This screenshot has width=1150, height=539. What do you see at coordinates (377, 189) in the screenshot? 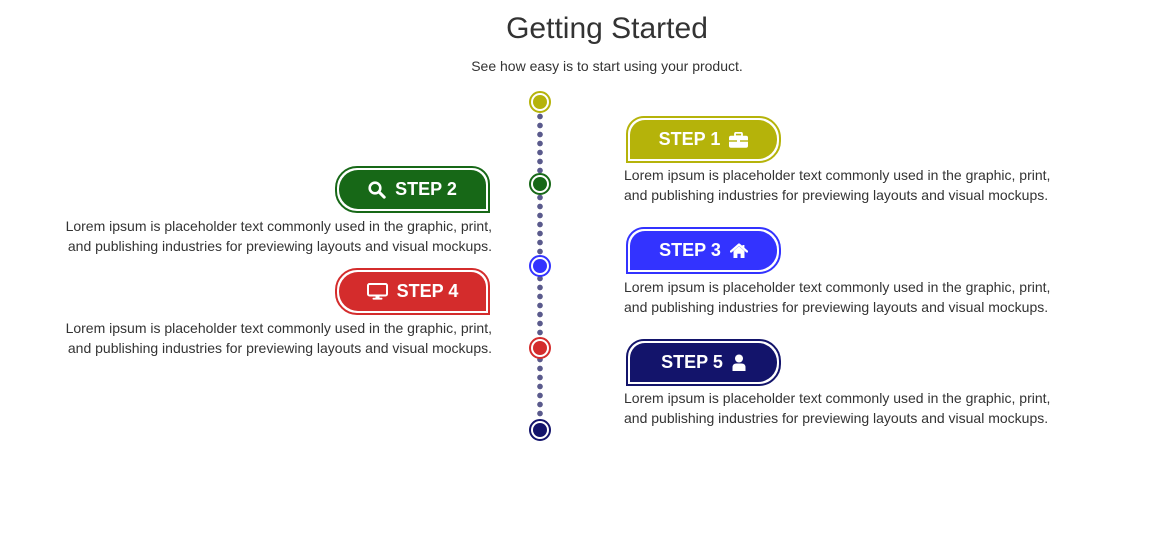
I see `search-icon` at bounding box center [377, 189].